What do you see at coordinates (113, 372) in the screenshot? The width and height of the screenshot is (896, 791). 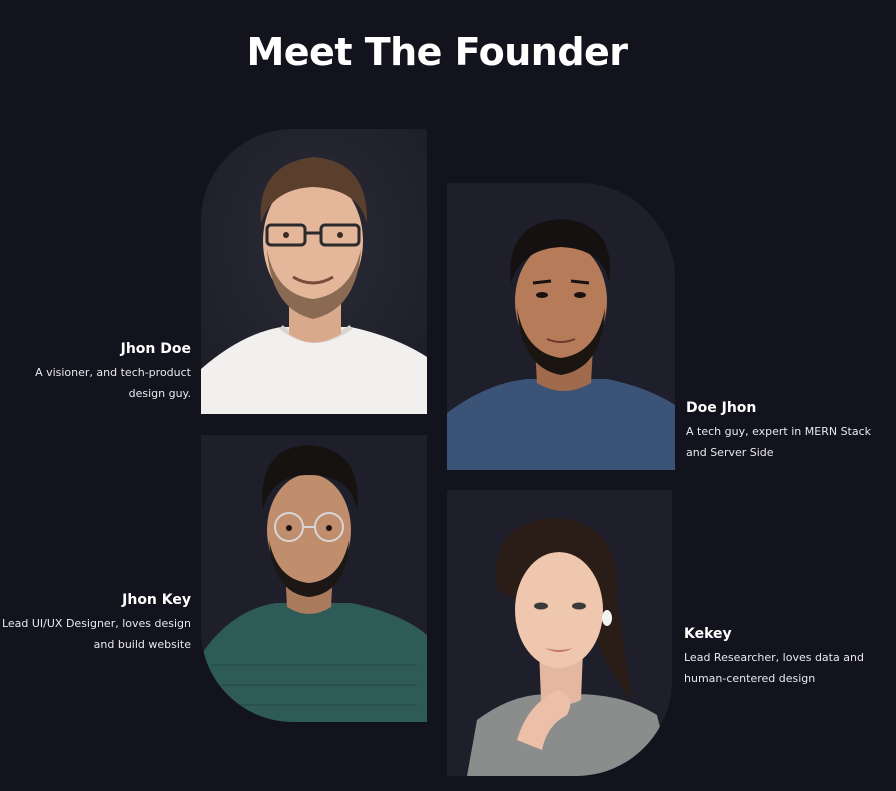 I see `founder-description-line: A visioner, and tech-product` at bounding box center [113, 372].